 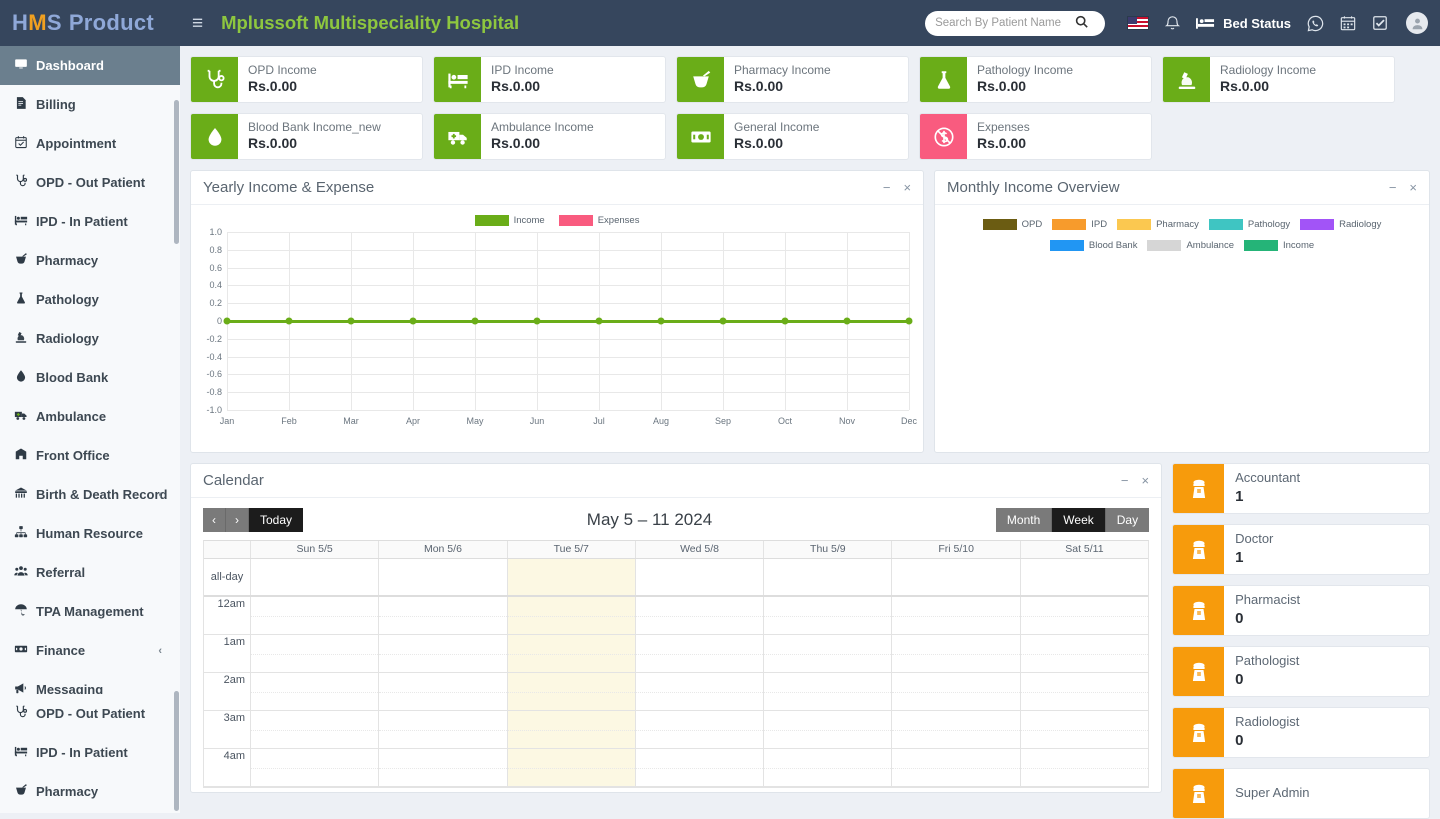 I want to click on sidebar-overlay-item-opd-out-patient: OPD - Out Patient, so click(x=90, y=713).